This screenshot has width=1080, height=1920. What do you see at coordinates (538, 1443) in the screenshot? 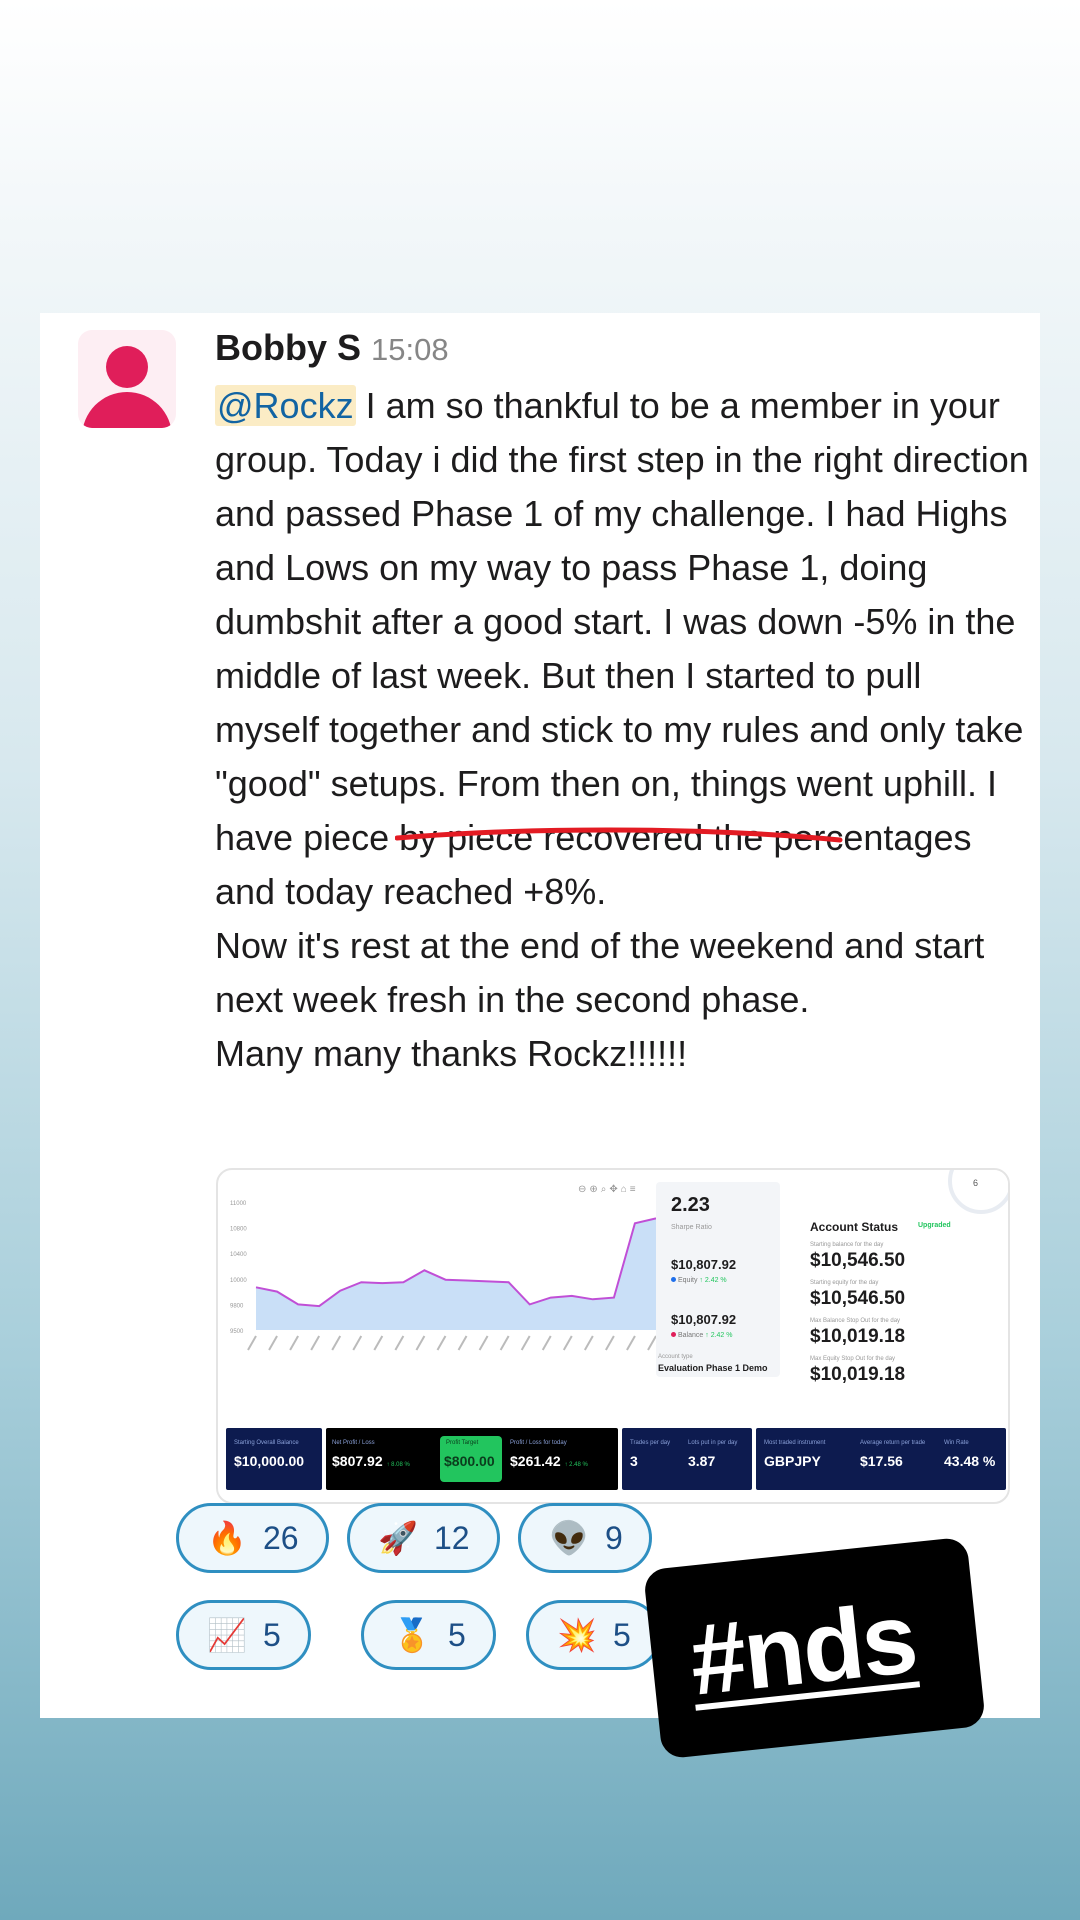
I see `tile-label: Profit / Loss for today` at bounding box center [538, 1443].